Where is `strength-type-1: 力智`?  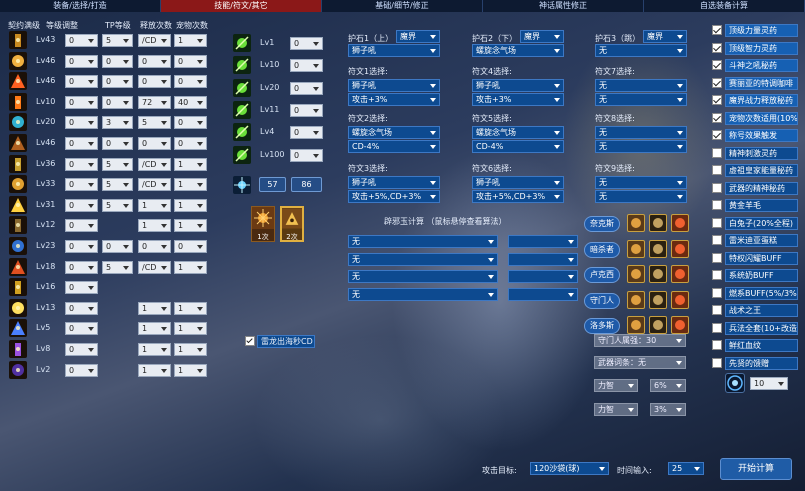
strength-type-1: 力智 is located at coordinates (616, 385).